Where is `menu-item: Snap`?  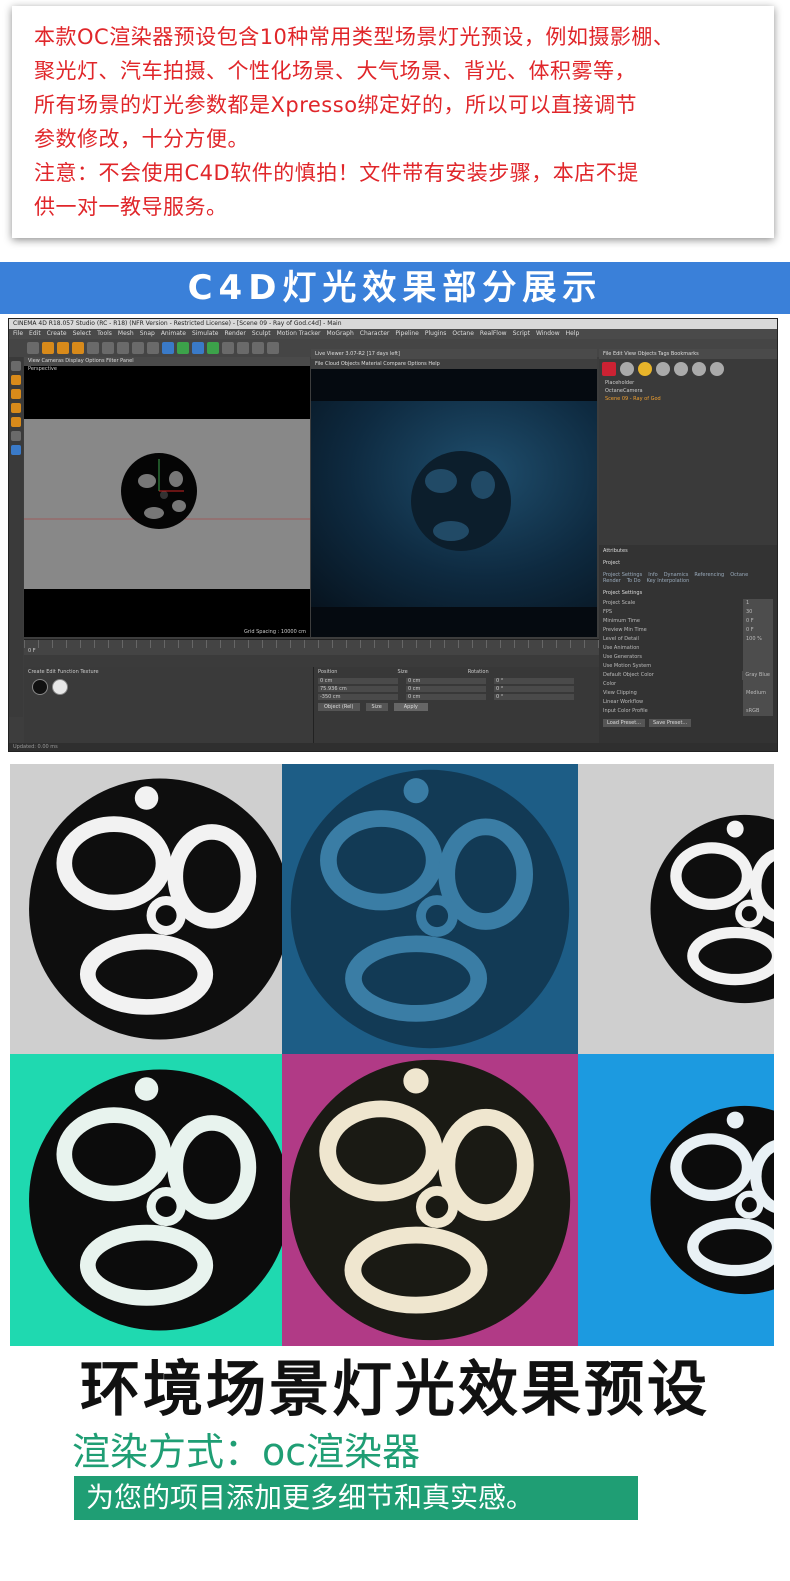
menu-item: Snap is located at coordinates (147, 334).